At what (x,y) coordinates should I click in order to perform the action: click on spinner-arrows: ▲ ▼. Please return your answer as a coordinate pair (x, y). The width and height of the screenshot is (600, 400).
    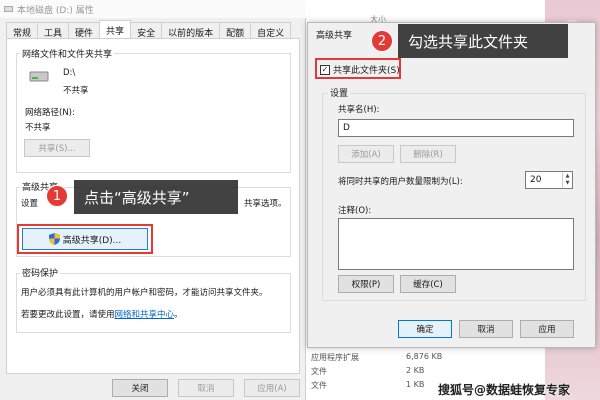
    Looking at the image, I should click on (567, 180).